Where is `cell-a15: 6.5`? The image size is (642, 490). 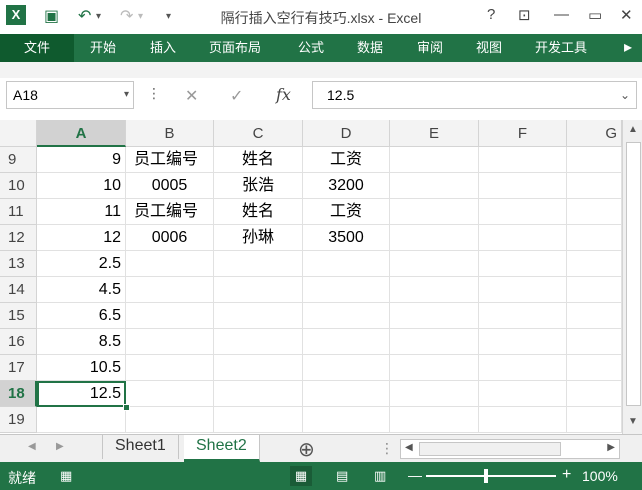 cell-a15: 6.5 is located at coordinates (81, 316).